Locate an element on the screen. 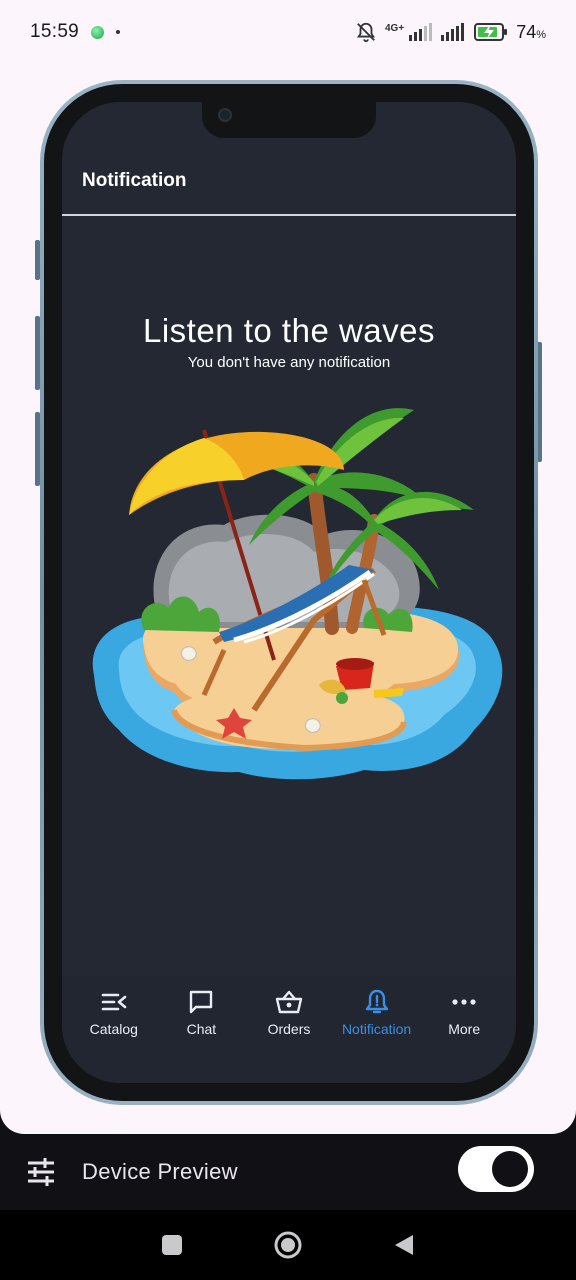  device-preview-toolbar: Device Preview is located at coordinates (288, 1172).